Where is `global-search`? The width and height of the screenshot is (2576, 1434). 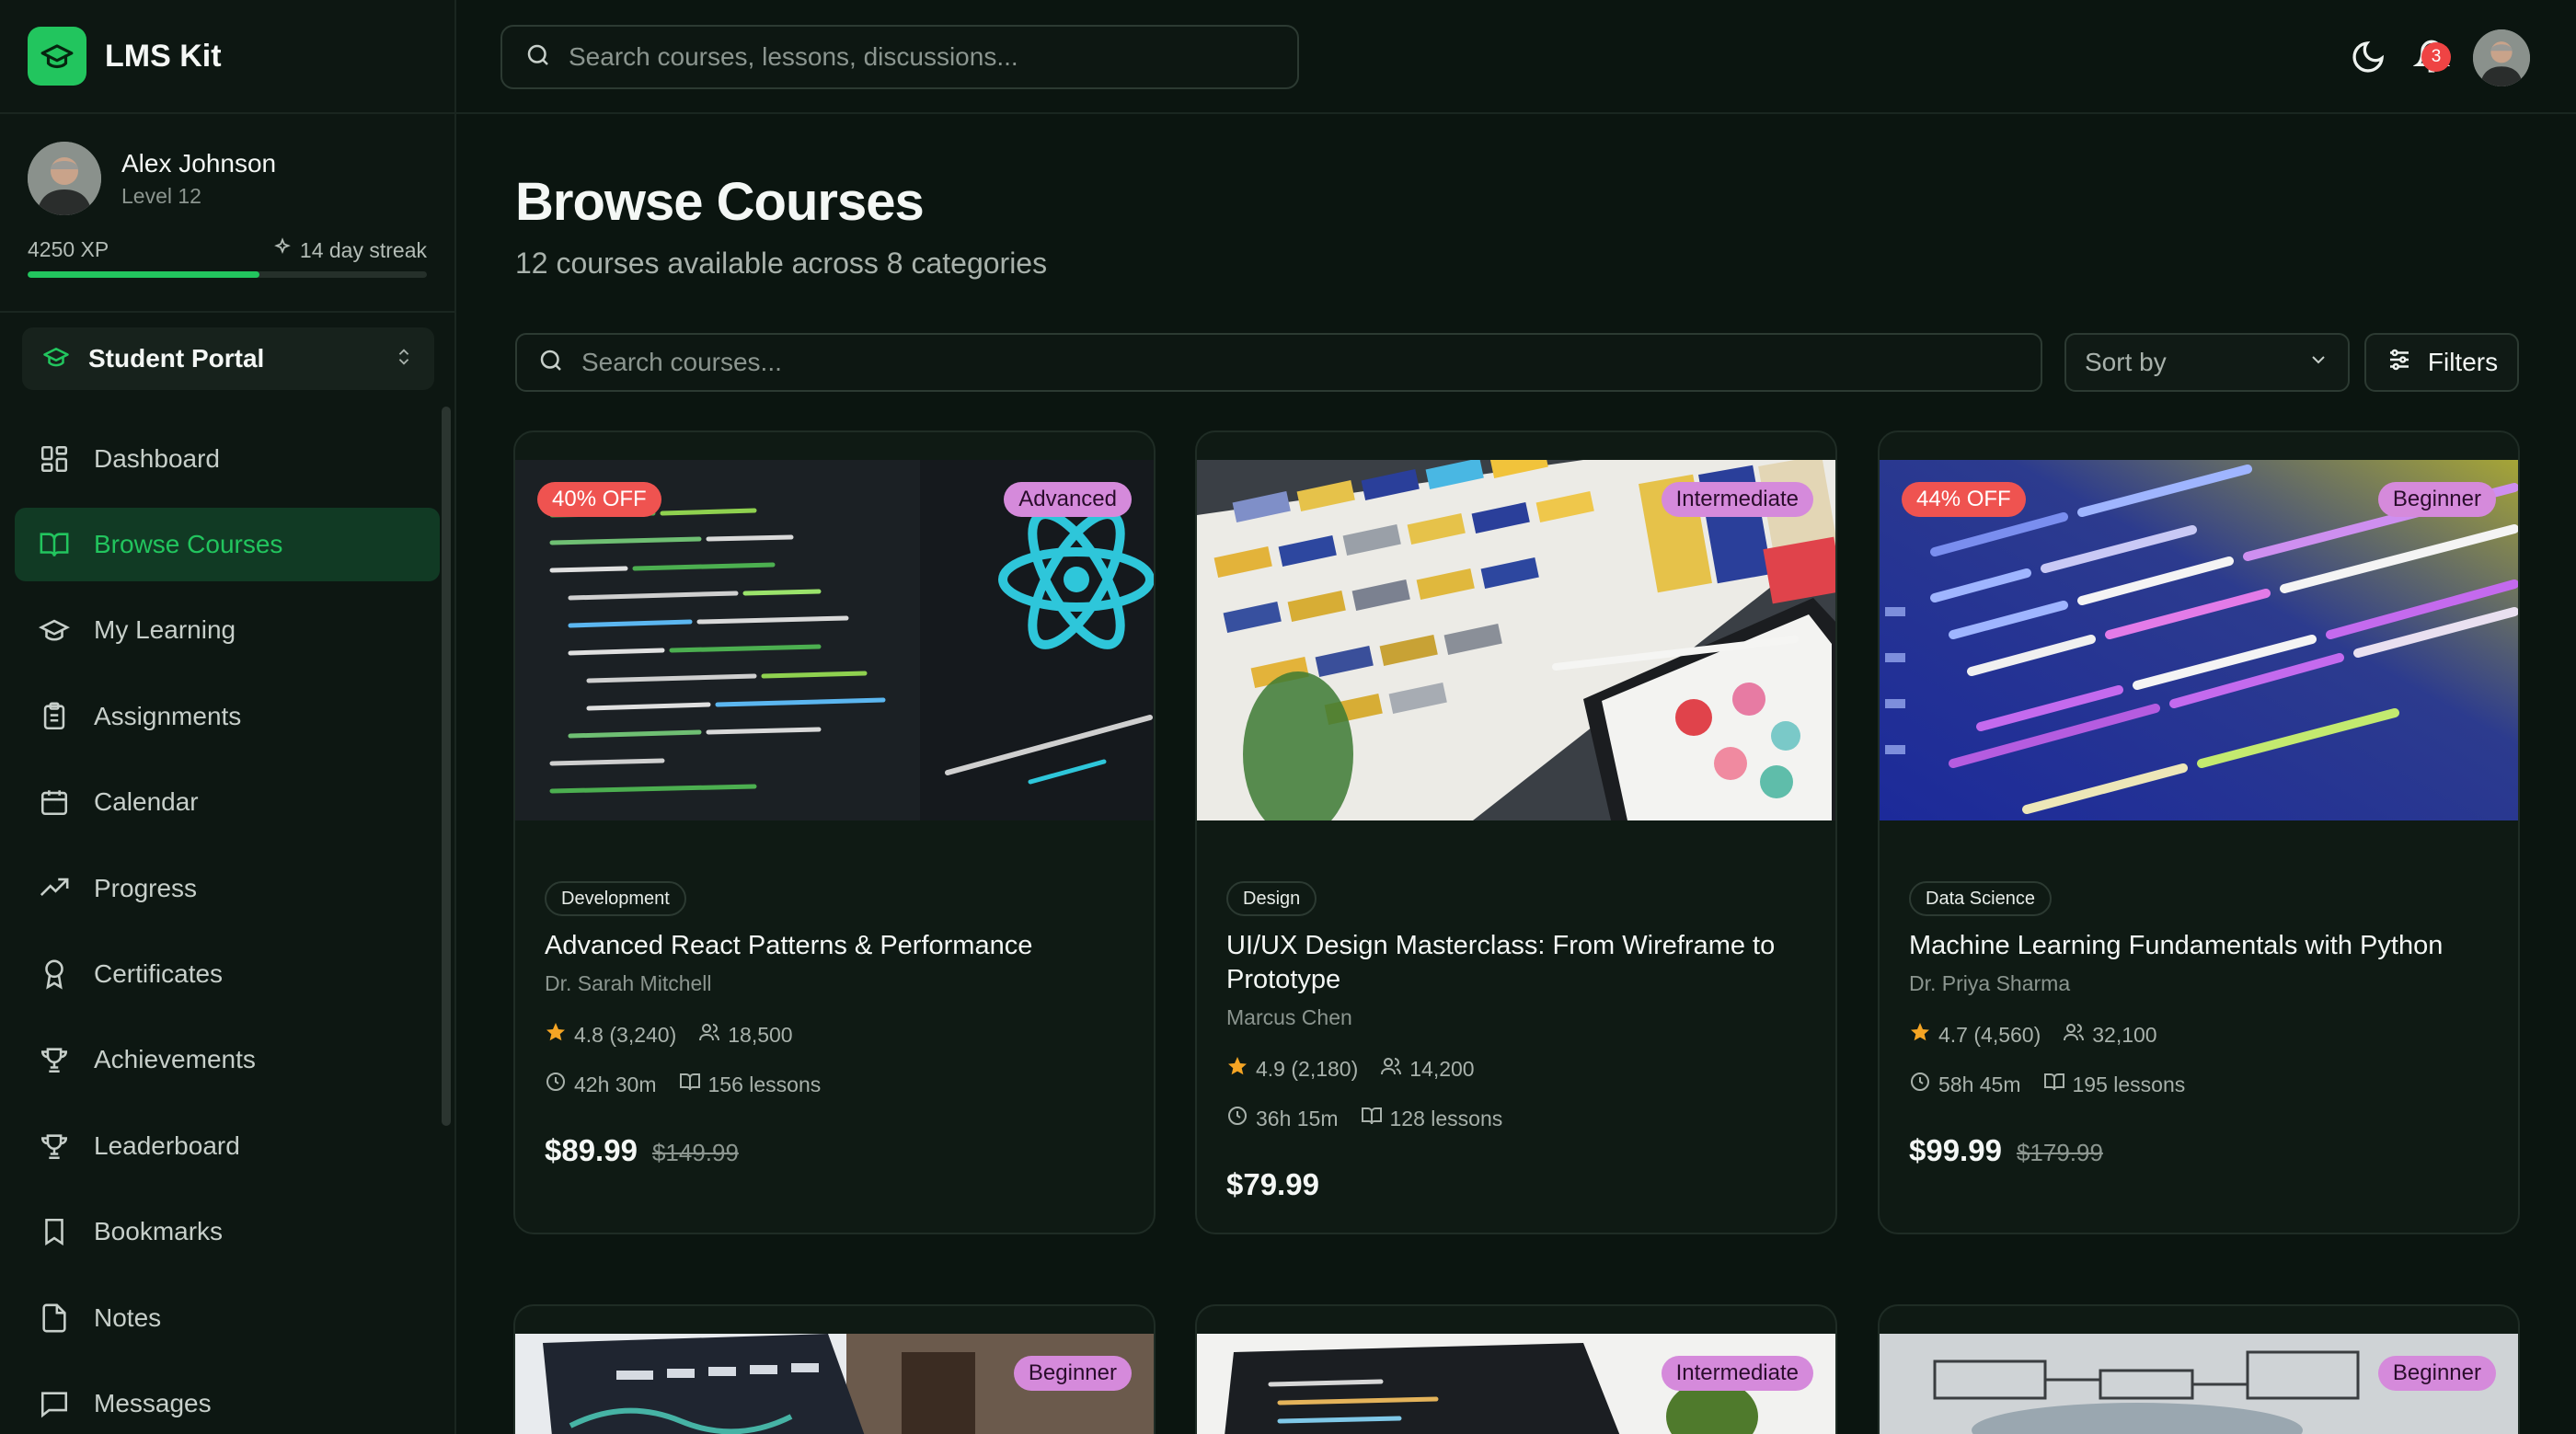 global-search is located at coordinates (899, 57).